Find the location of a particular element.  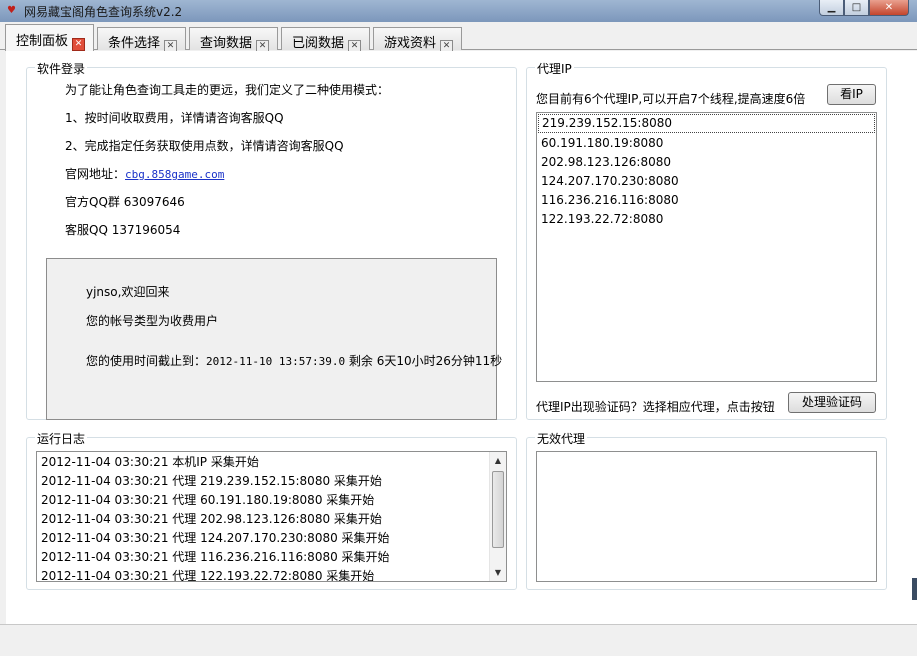

list-item: 124.207.170.230:8080 is located at coordinates (706, 181).